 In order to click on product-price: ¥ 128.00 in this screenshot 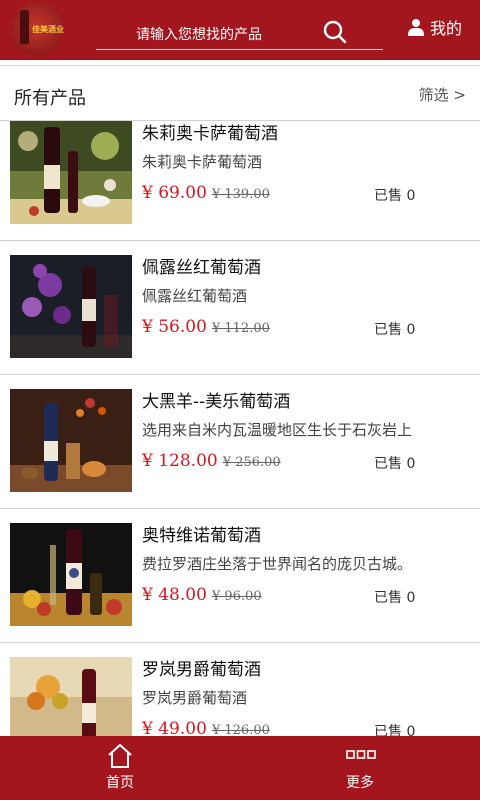, I will do `click(180, 461)`.